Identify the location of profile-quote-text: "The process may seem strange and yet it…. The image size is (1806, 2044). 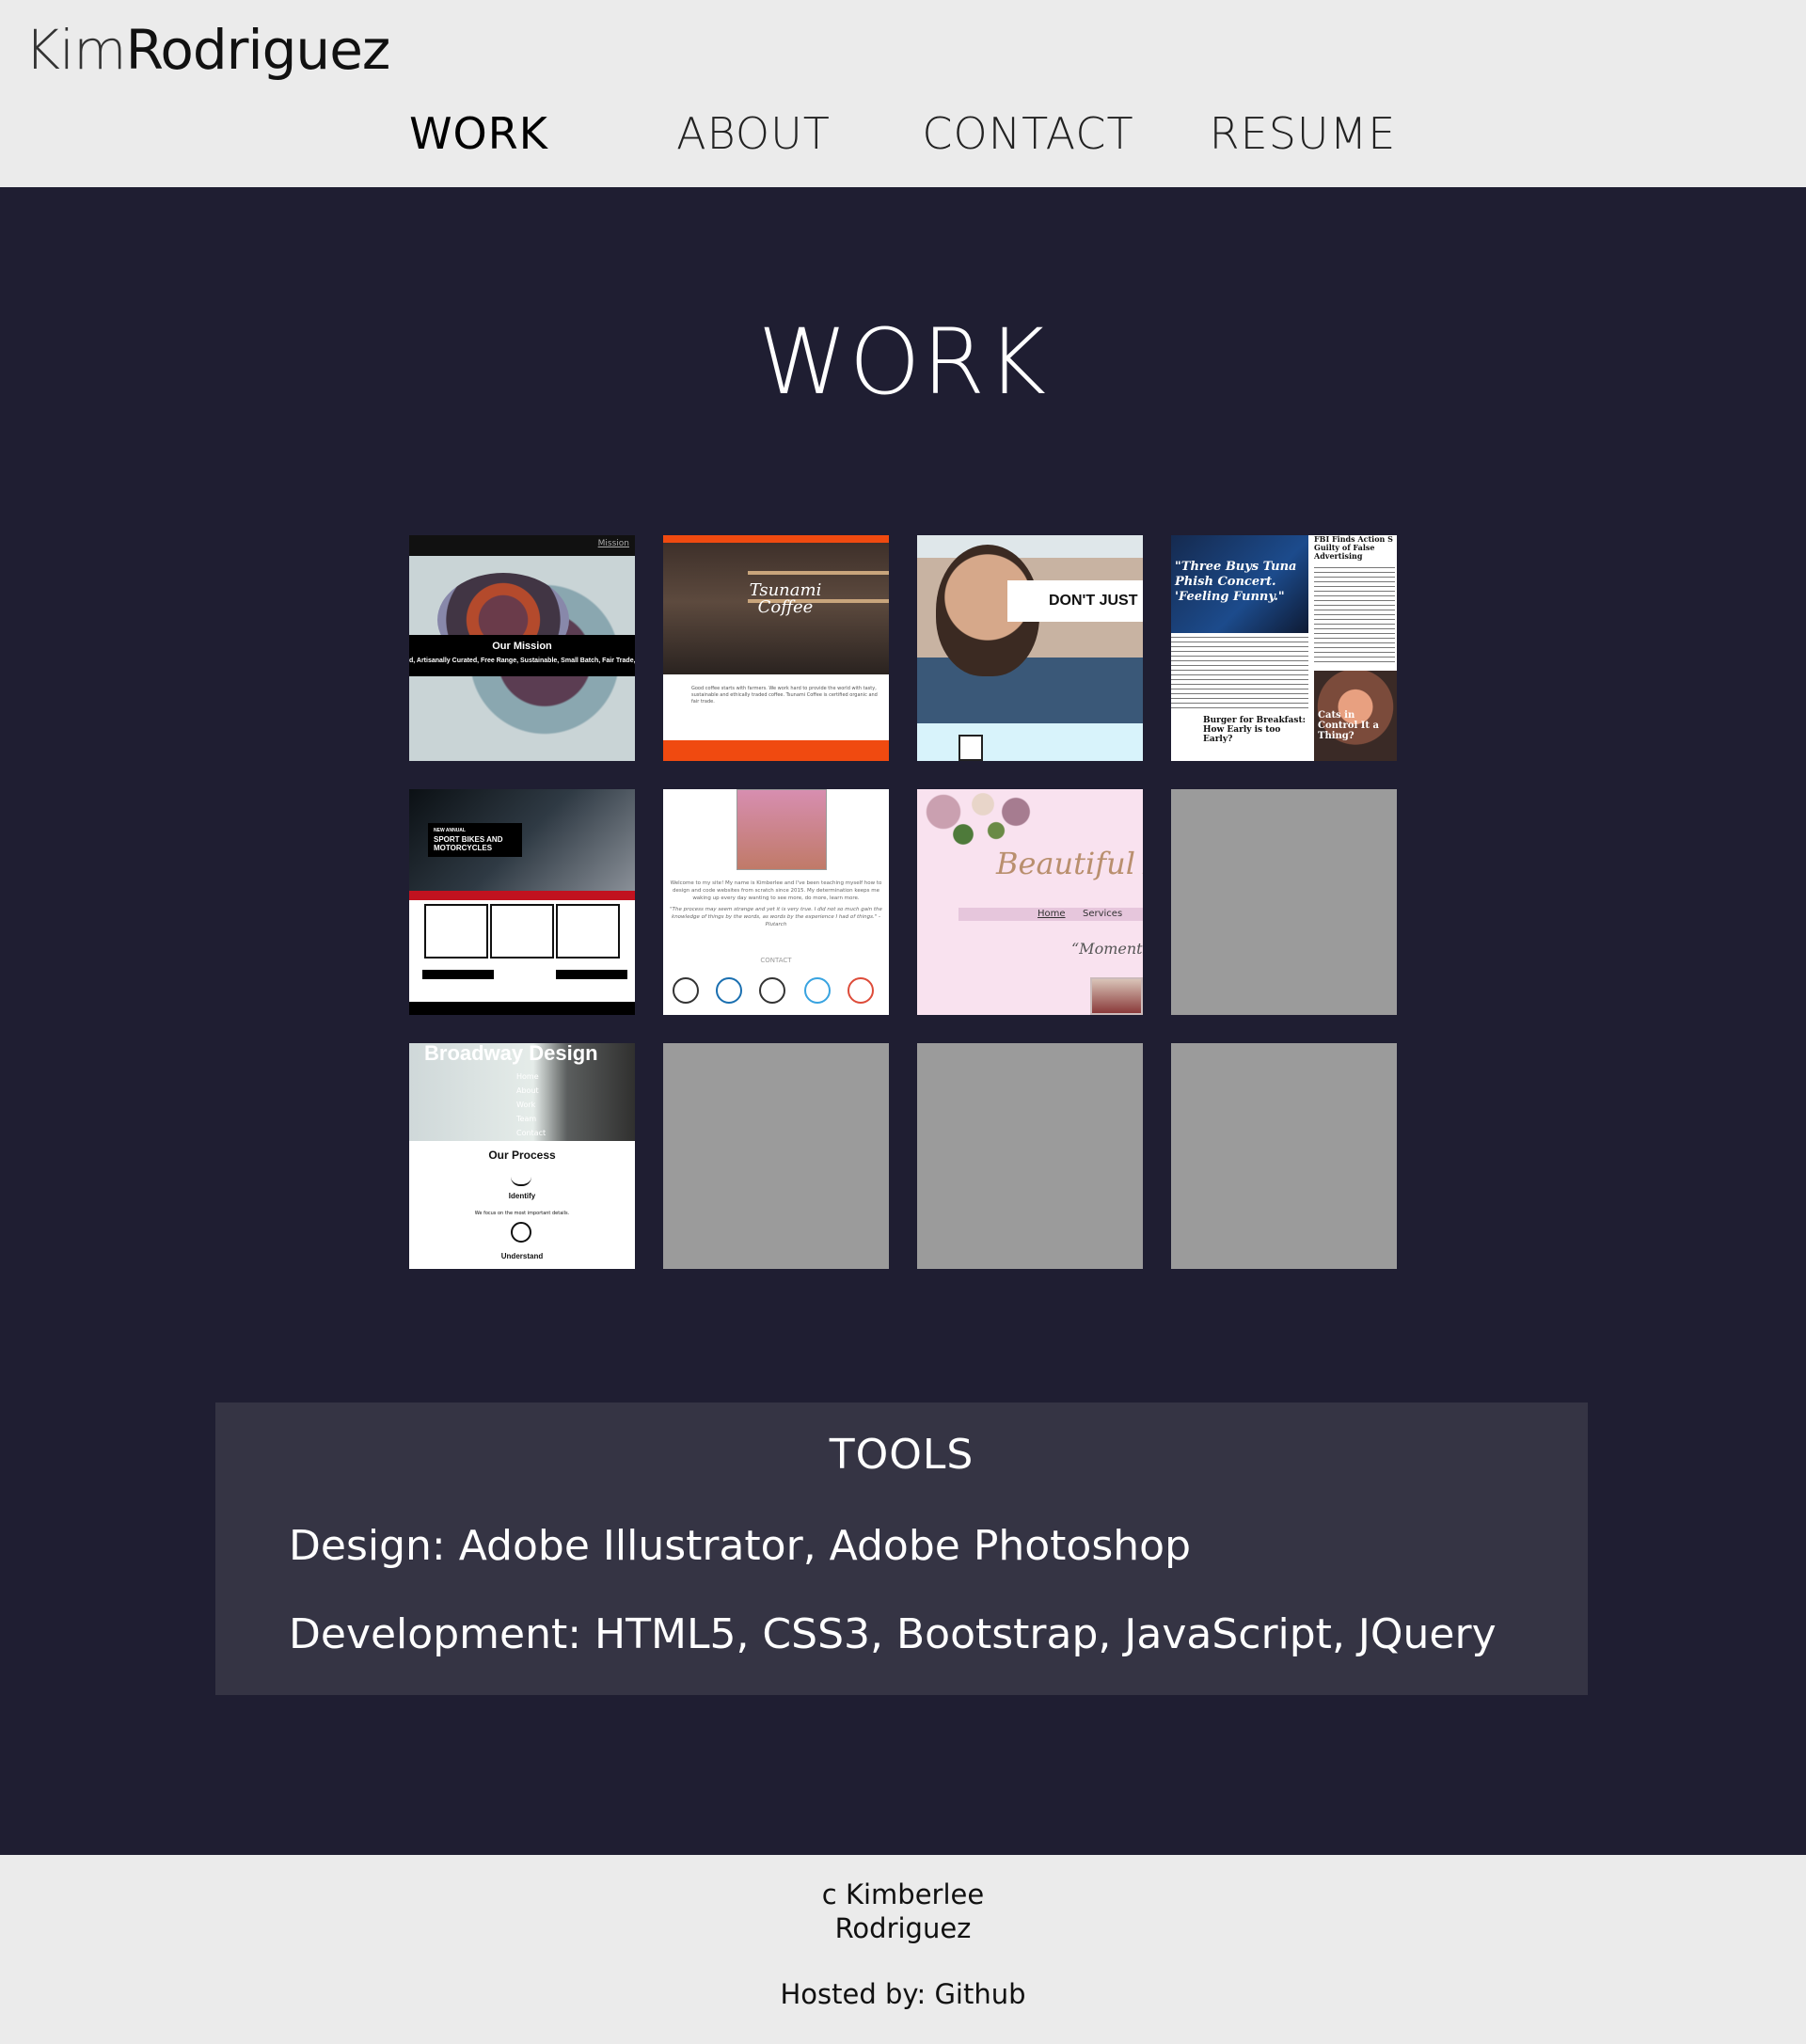
(776, 917).